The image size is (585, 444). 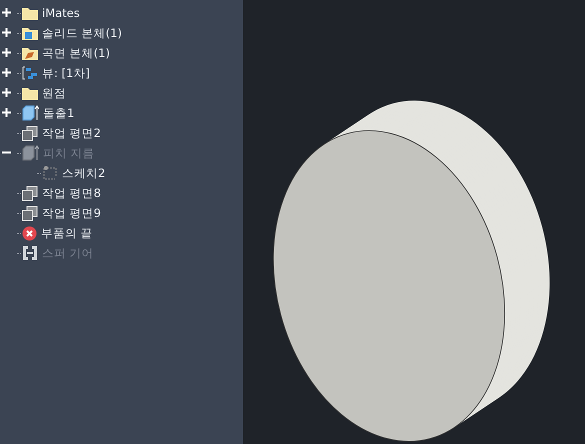 What do you see at coordinates (71, 133) in the screenshot?
I see `tree-item-label: 작업 평면2` at bounding box center [71, 133].